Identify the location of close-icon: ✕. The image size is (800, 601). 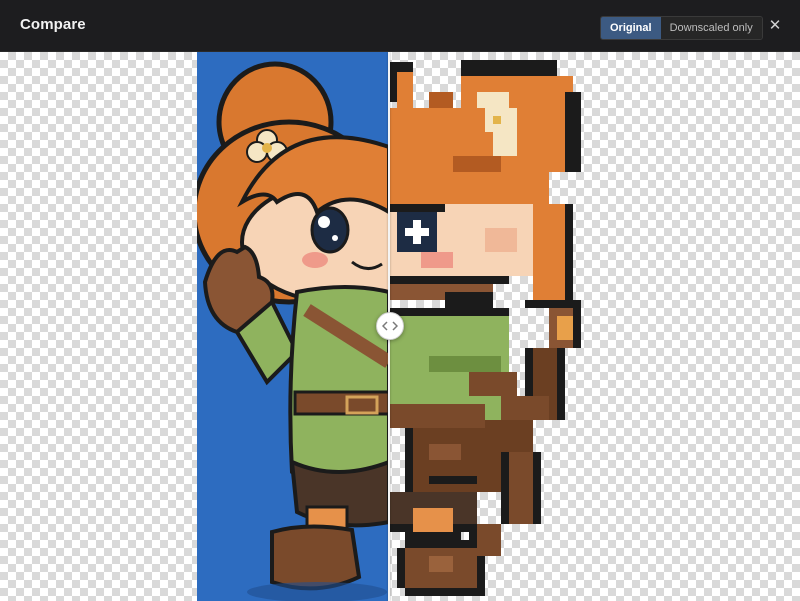
(775, 26).